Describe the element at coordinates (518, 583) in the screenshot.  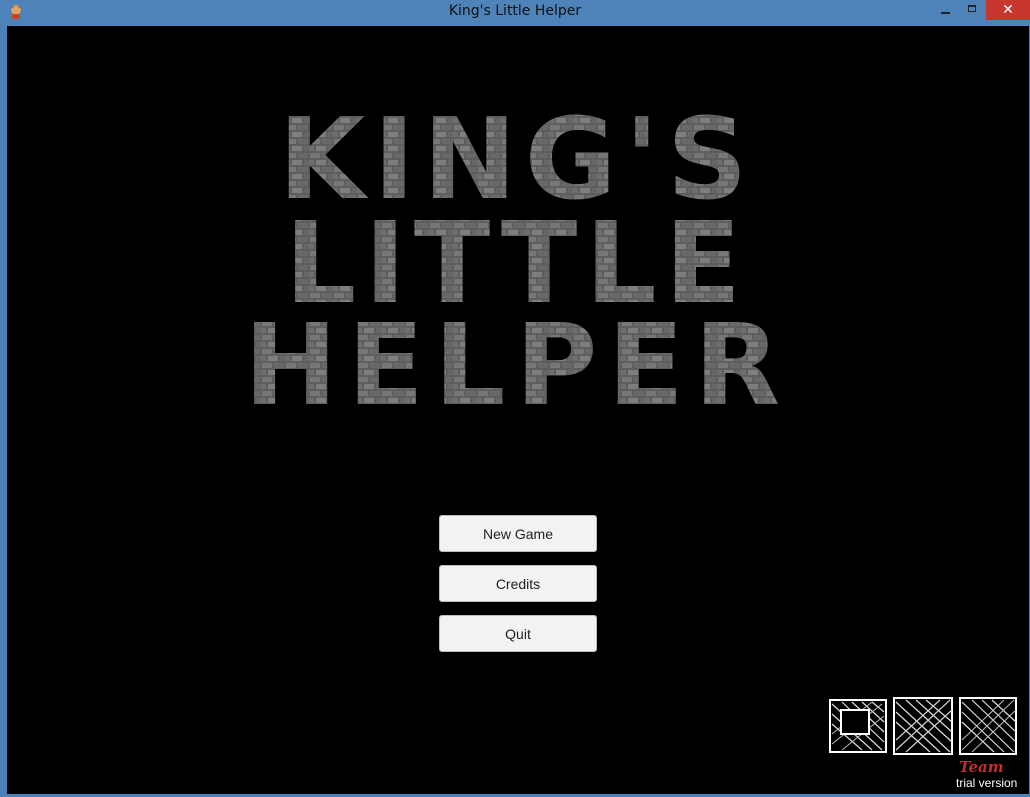
I see `credits-button: Credits` at that location.